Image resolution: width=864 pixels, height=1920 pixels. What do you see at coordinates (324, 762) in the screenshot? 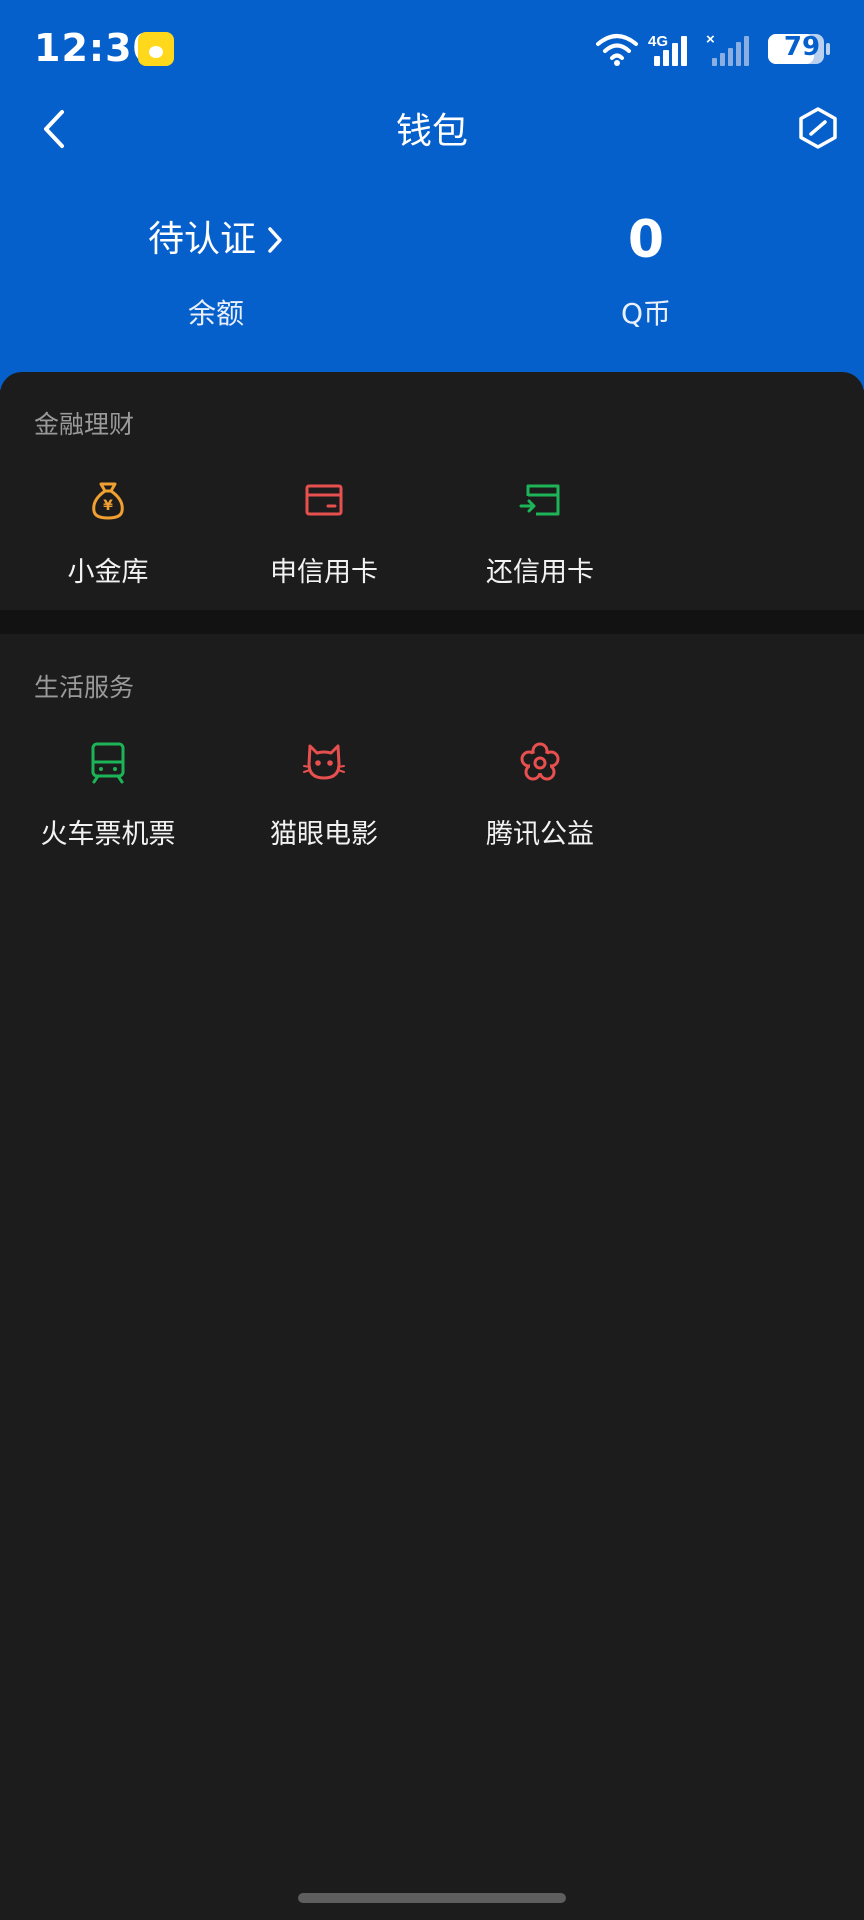
I see `cat-icon` at bounding box center [324, 762].